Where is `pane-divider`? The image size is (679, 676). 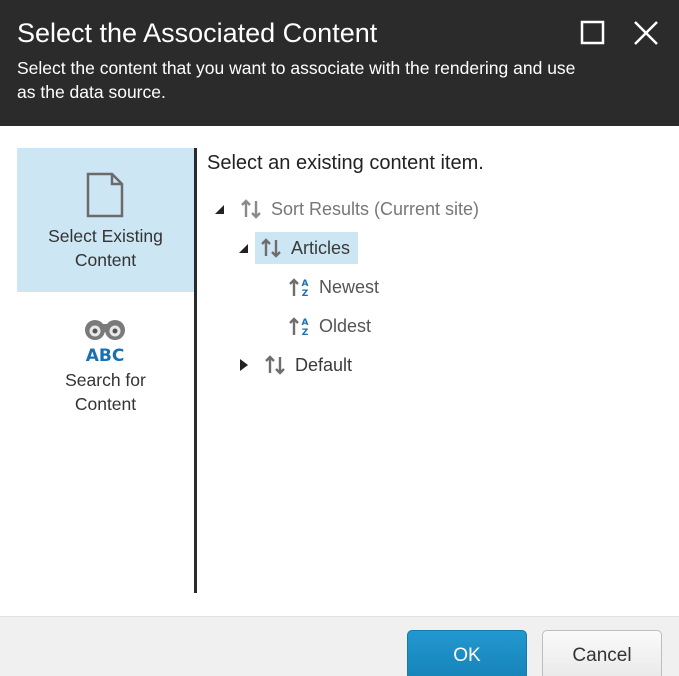 pane-divider is located at coordinates (195, 370).